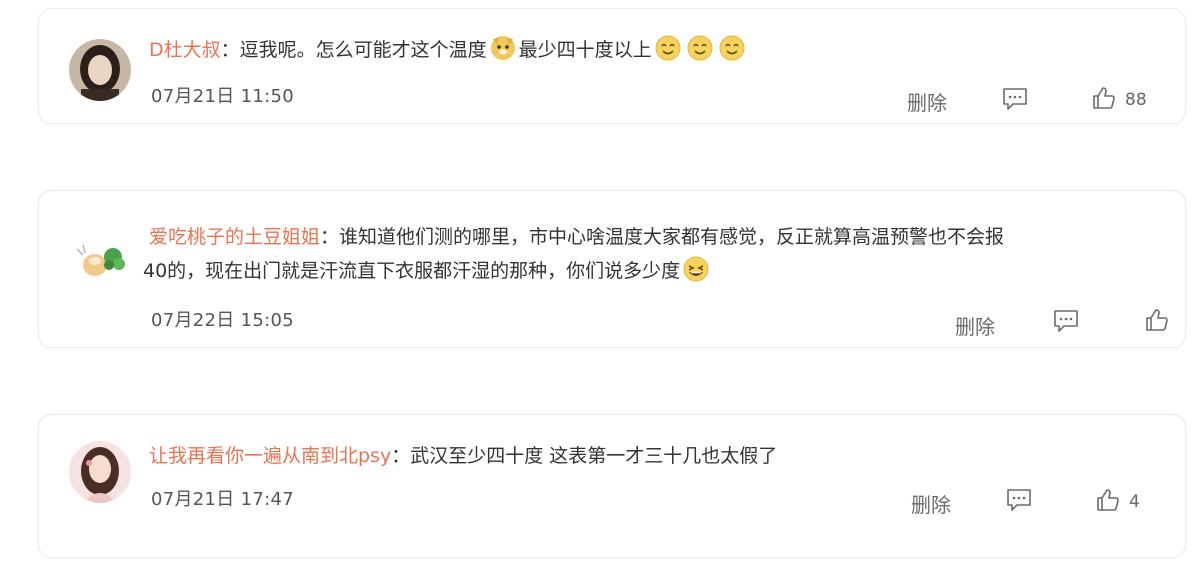 This screenshot has height=576, width=1200. What do you see at coordinates (448, 50) in the screenshot?
I see `comment-text: D杜大叔：逗我呢。怎么可能才这个温度 最少四十度以上` at bounding box center [448, 50].